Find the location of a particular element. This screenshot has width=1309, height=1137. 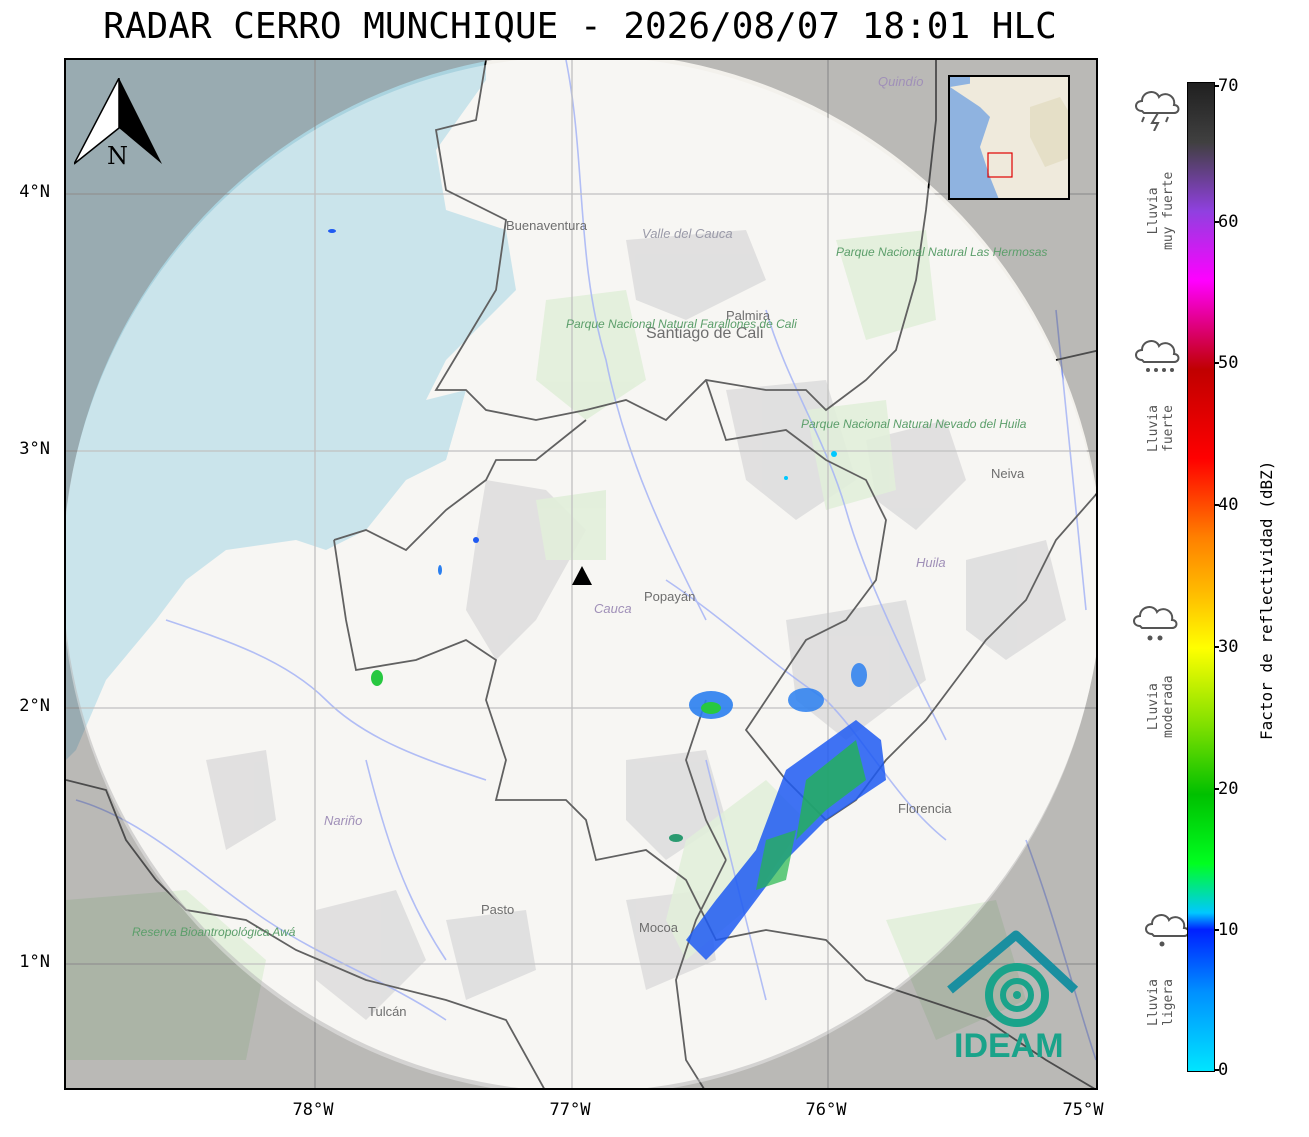

label-popayan: Popayán is located at coordinates (669, 596).